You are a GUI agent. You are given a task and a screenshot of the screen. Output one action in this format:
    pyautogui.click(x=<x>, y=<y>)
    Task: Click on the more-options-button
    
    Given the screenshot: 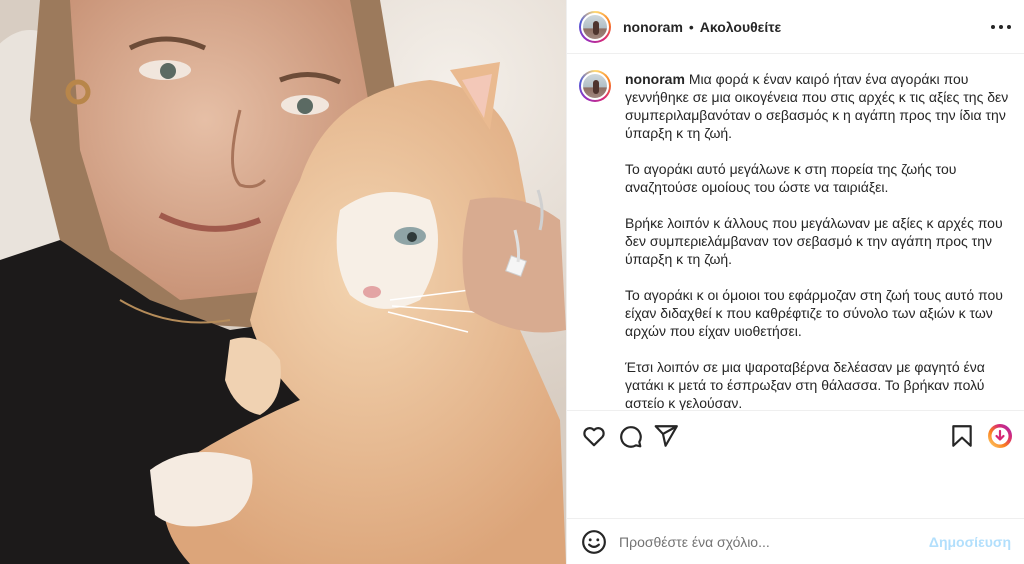 What is the action you would take?
    pyautogui.click(x=1001, y=27)
    